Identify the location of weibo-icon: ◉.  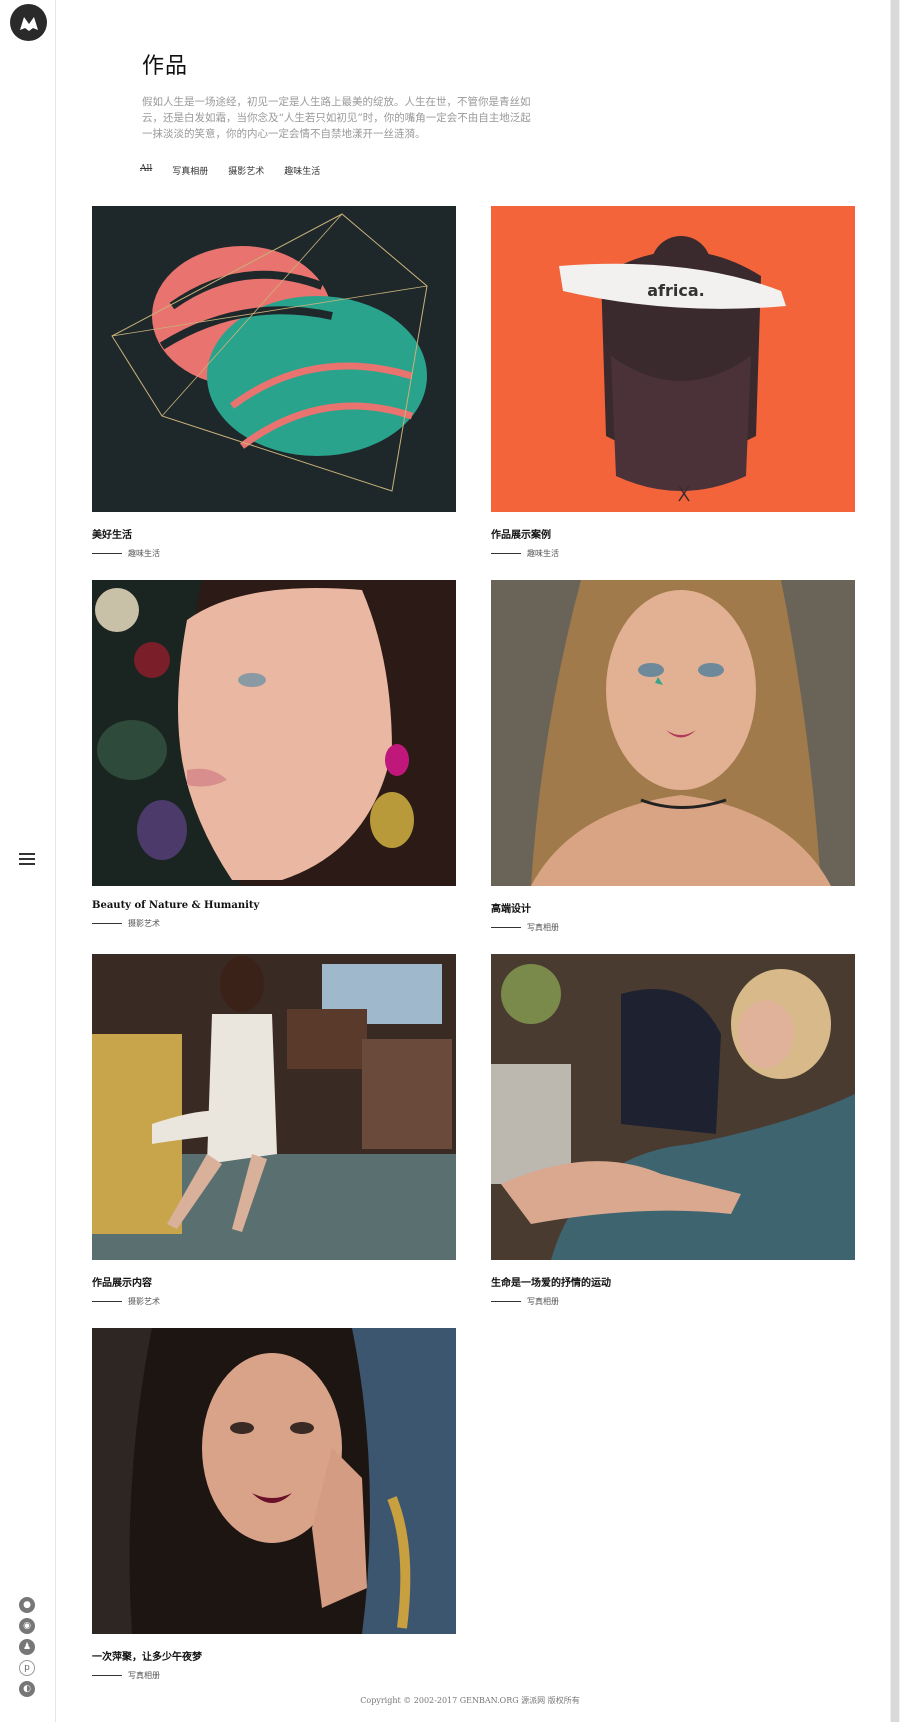
(27, 1626).